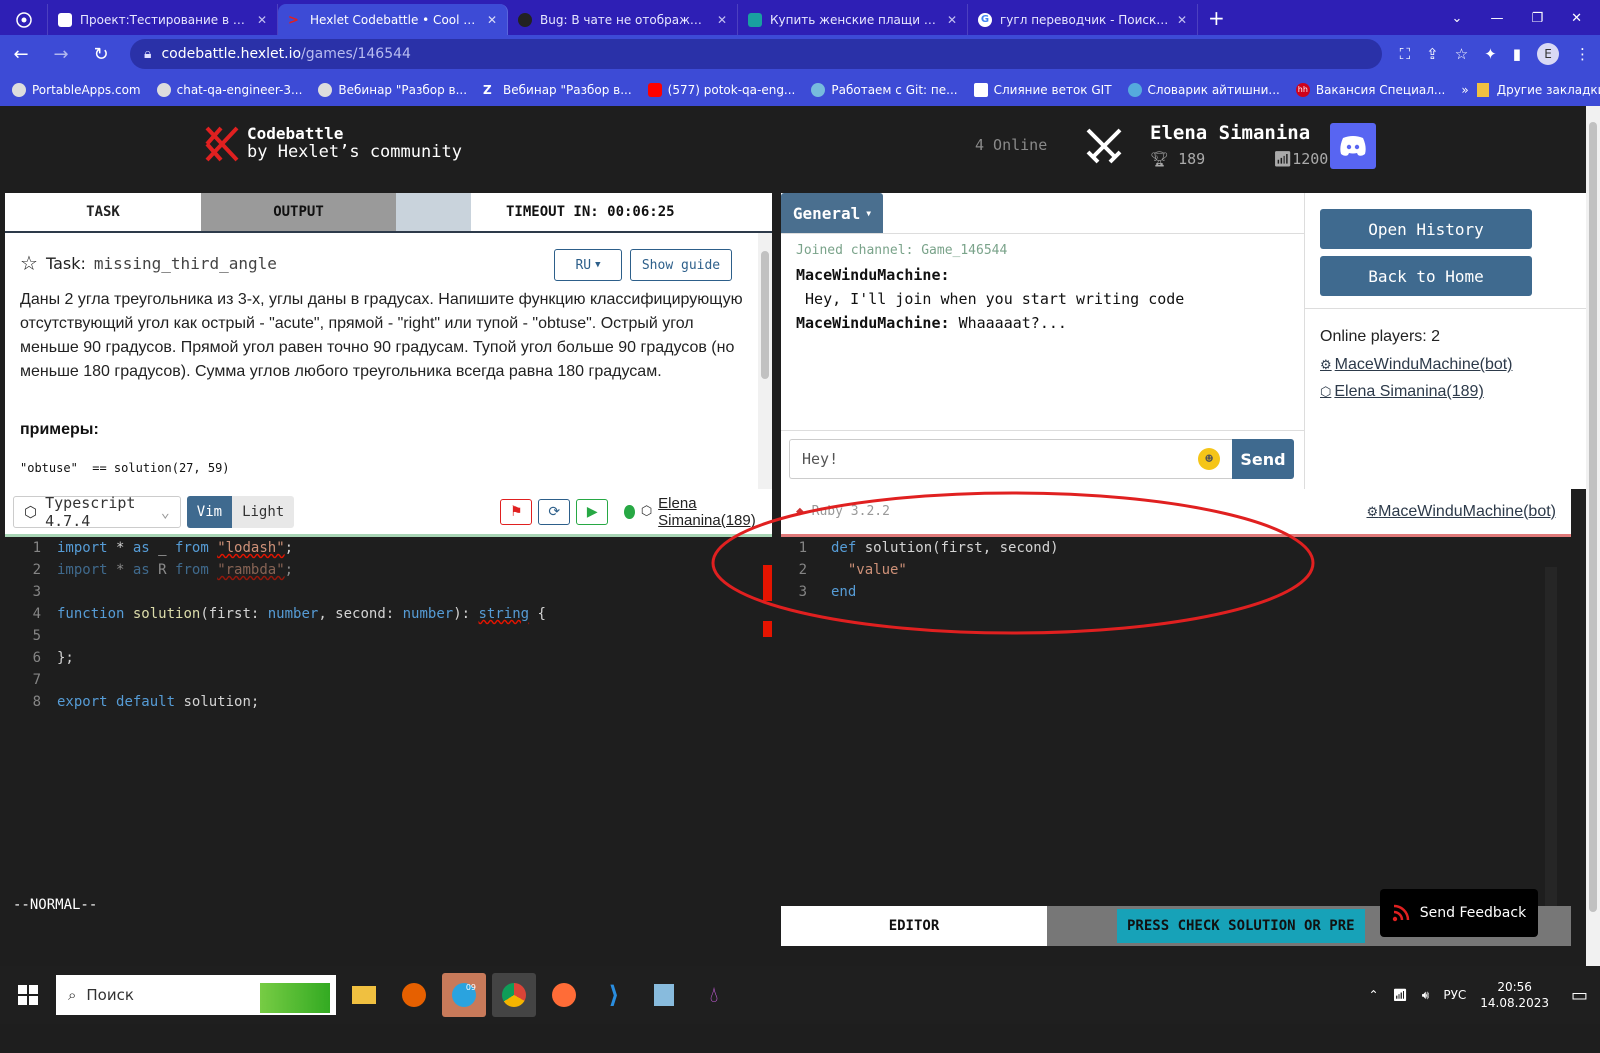  What do you see at coordinates (97, 512) in the screenshot?
I see `language-select: ⬡ Typescript 4.7.4 ⌄` at bounding box center [97, 512].